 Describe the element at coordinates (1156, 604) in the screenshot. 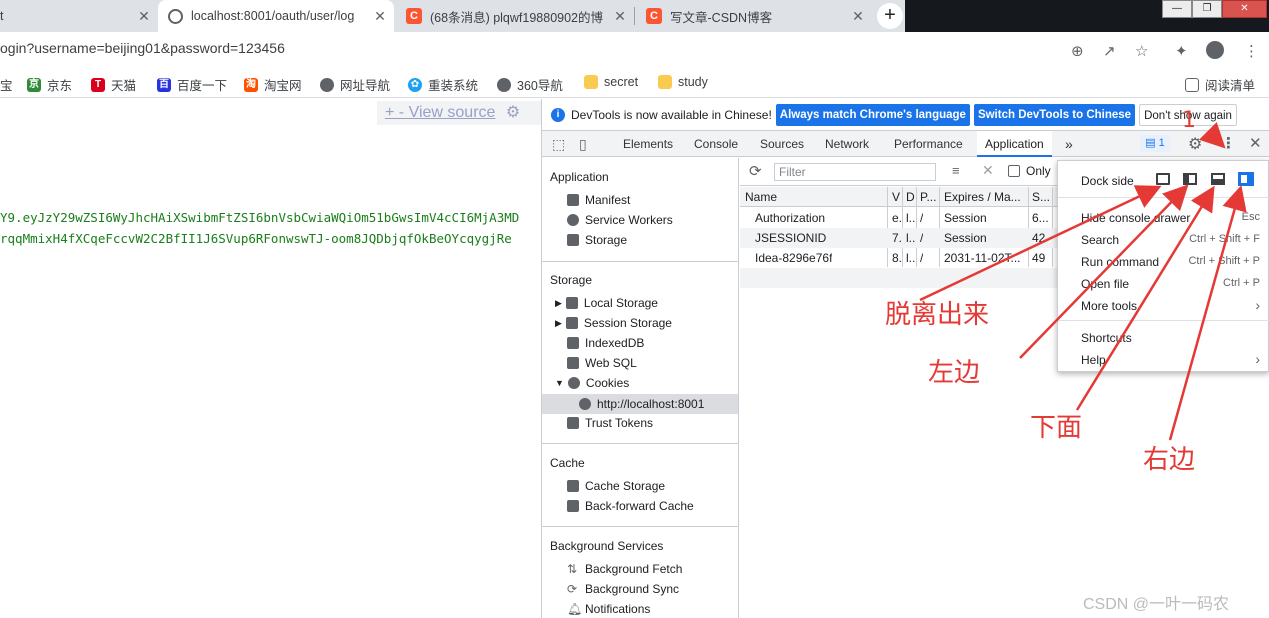

I see `csdn-watermark: CSDN @一叶一码农` at that location.